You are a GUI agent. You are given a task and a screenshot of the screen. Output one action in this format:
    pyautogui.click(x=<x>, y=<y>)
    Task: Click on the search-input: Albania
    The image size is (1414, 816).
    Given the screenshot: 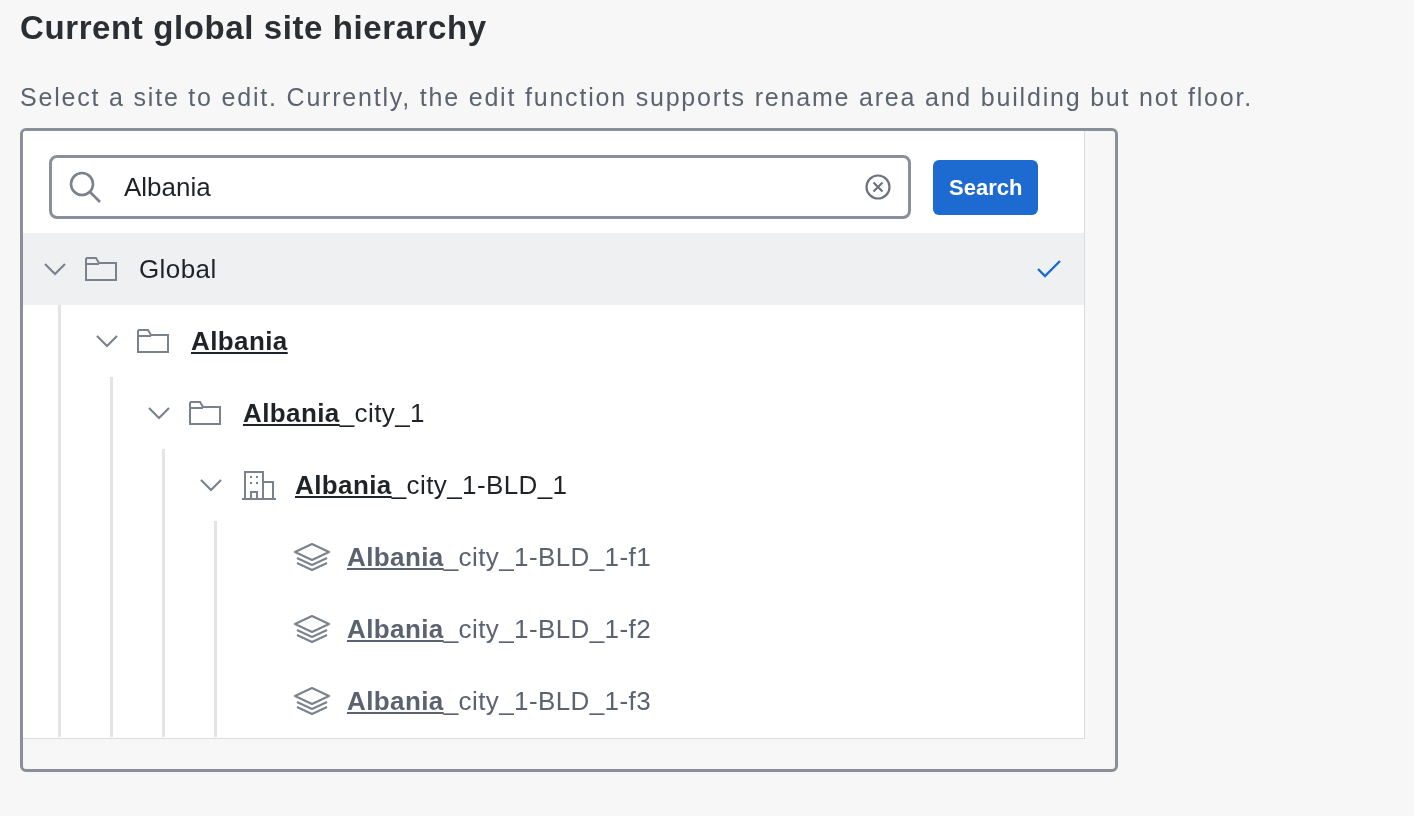 What is the action you would take?
    pyautogui.click(x=494, y=187)
    